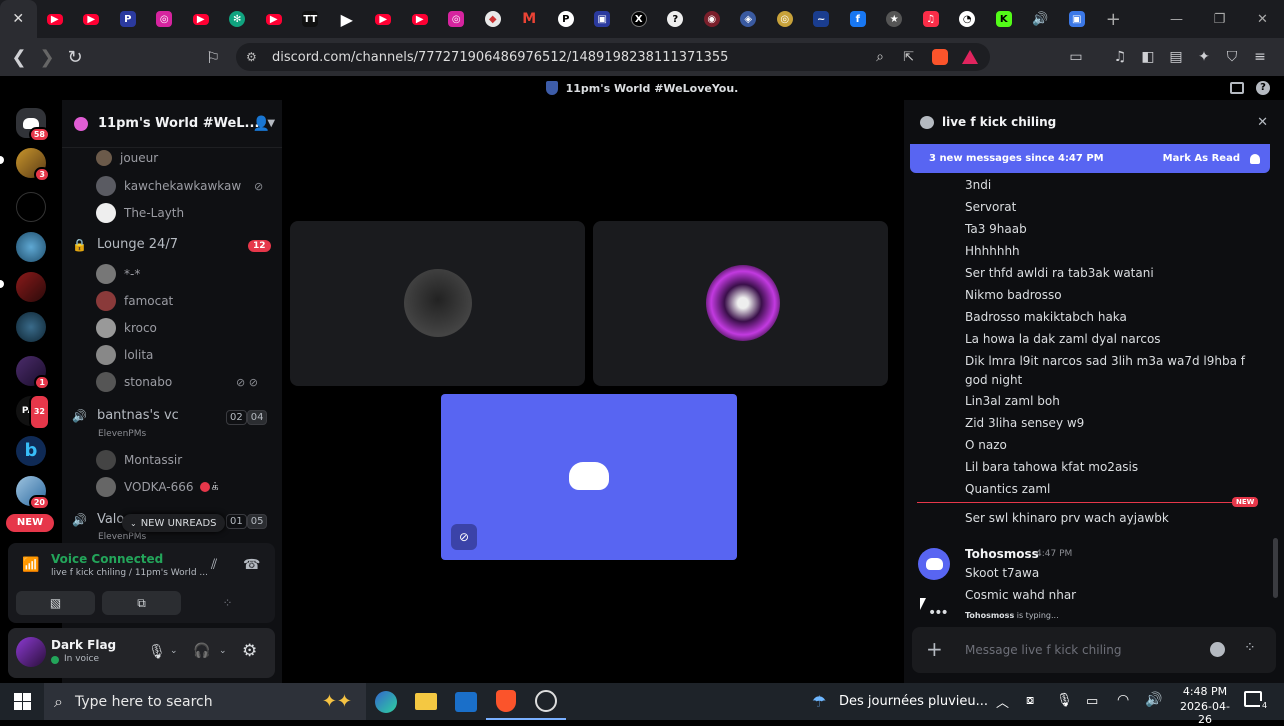 The height and width of the screenshot is (726, 1284). Describe the element at coordinates (1176, 57) in the screenshot. I see `wallet-icon: ▤` at that location.